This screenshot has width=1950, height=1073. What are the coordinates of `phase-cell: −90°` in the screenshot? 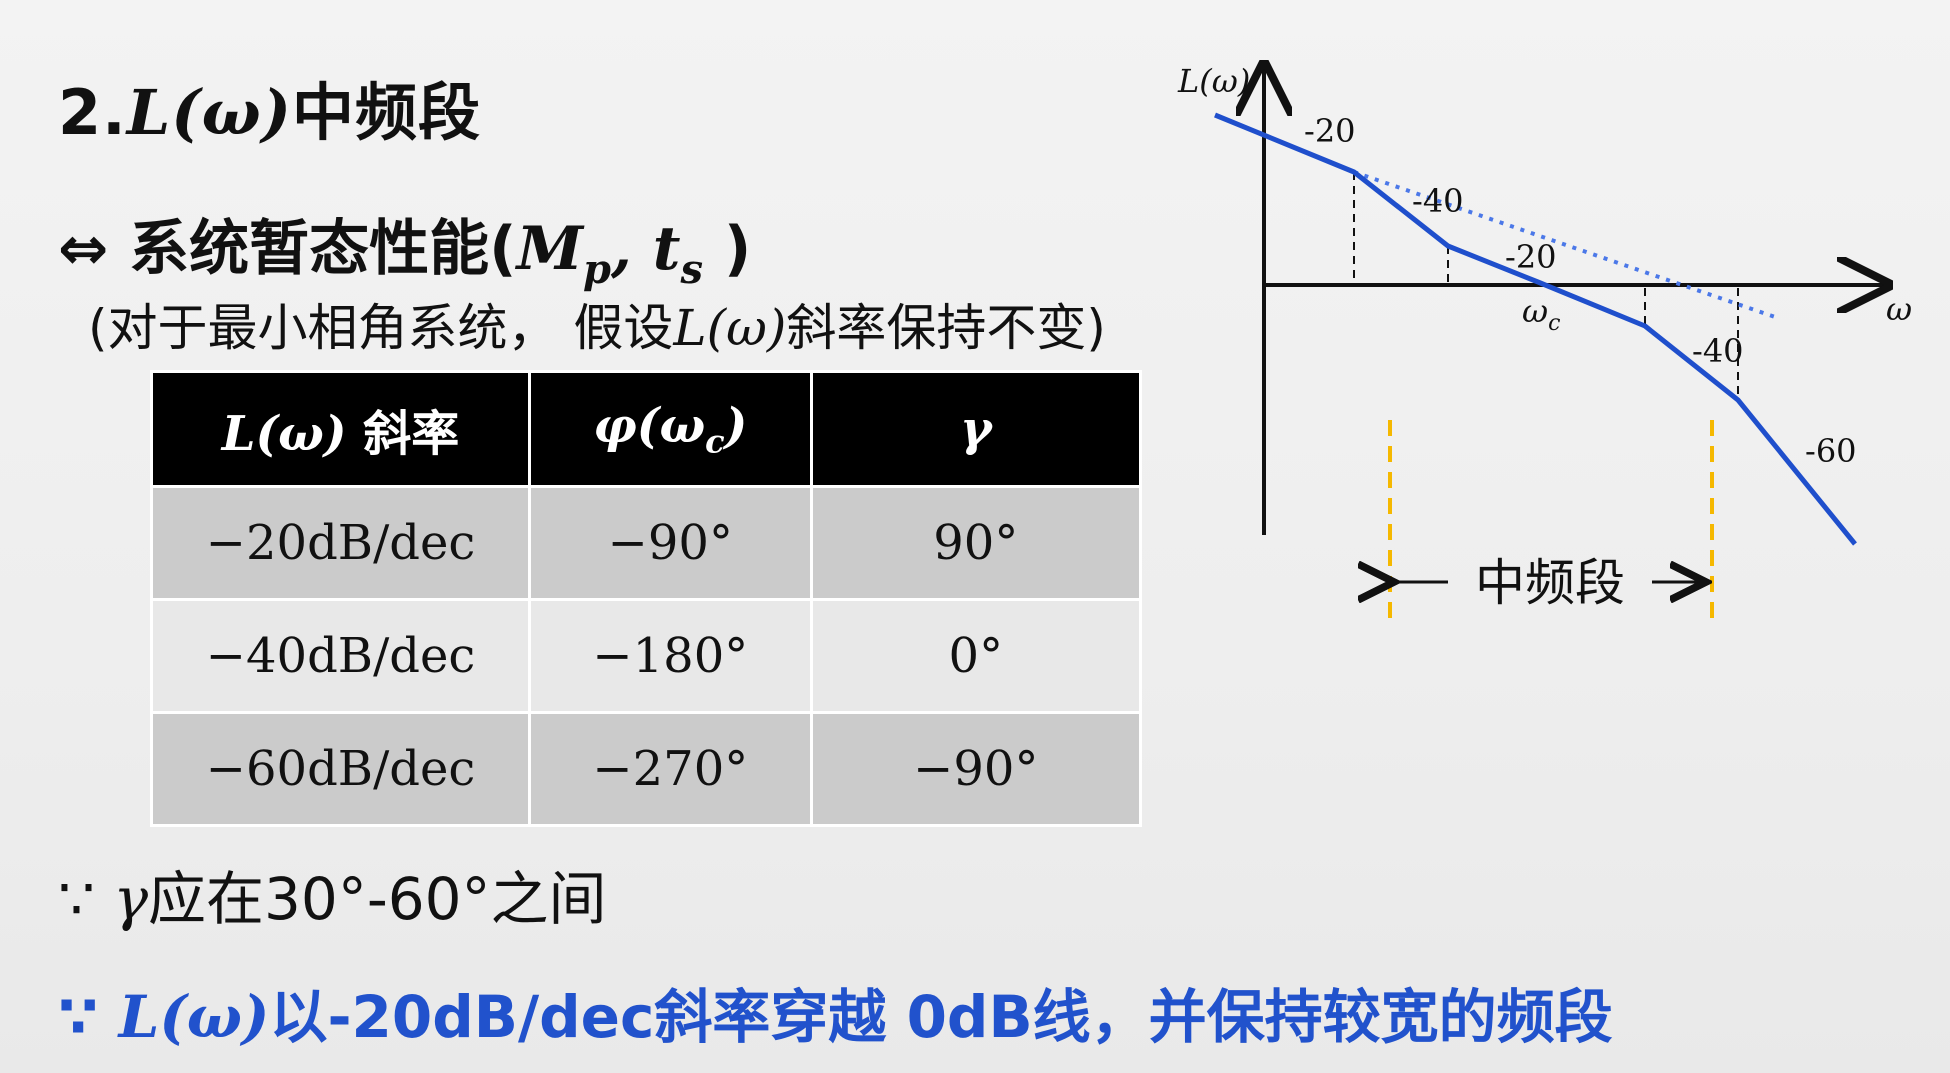 It's located at (670, 543).